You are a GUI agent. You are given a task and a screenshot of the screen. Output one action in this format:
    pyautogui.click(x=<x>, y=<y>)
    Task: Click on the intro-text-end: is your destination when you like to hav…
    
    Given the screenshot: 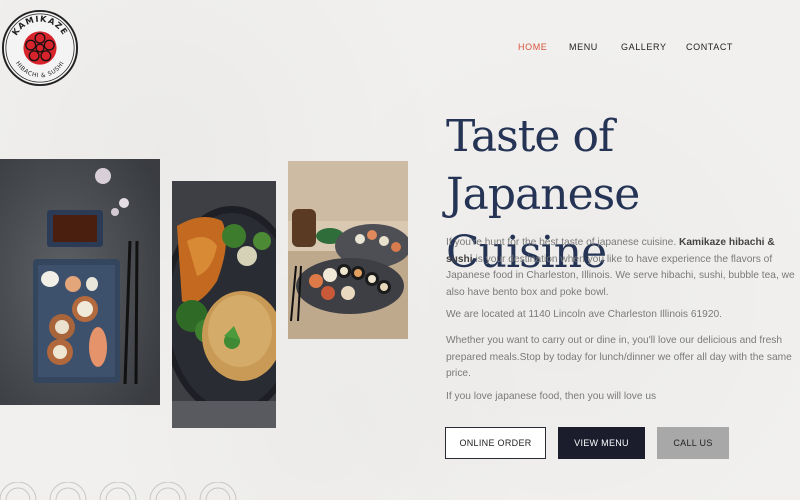 What is the action you would take?
    pyautogui.click(x=620, y=275)
    